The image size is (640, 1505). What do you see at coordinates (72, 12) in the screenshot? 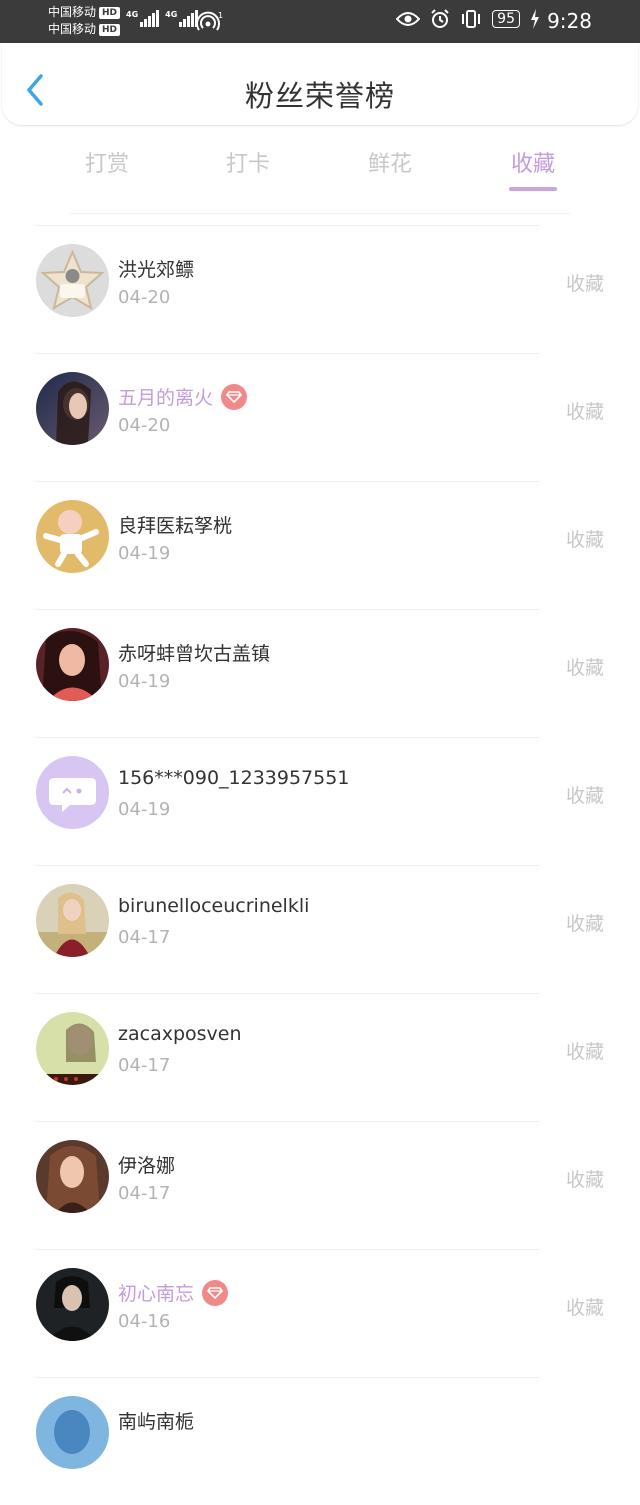
I see `carrier-1: 中国移动` at bounding box center [72, 12].